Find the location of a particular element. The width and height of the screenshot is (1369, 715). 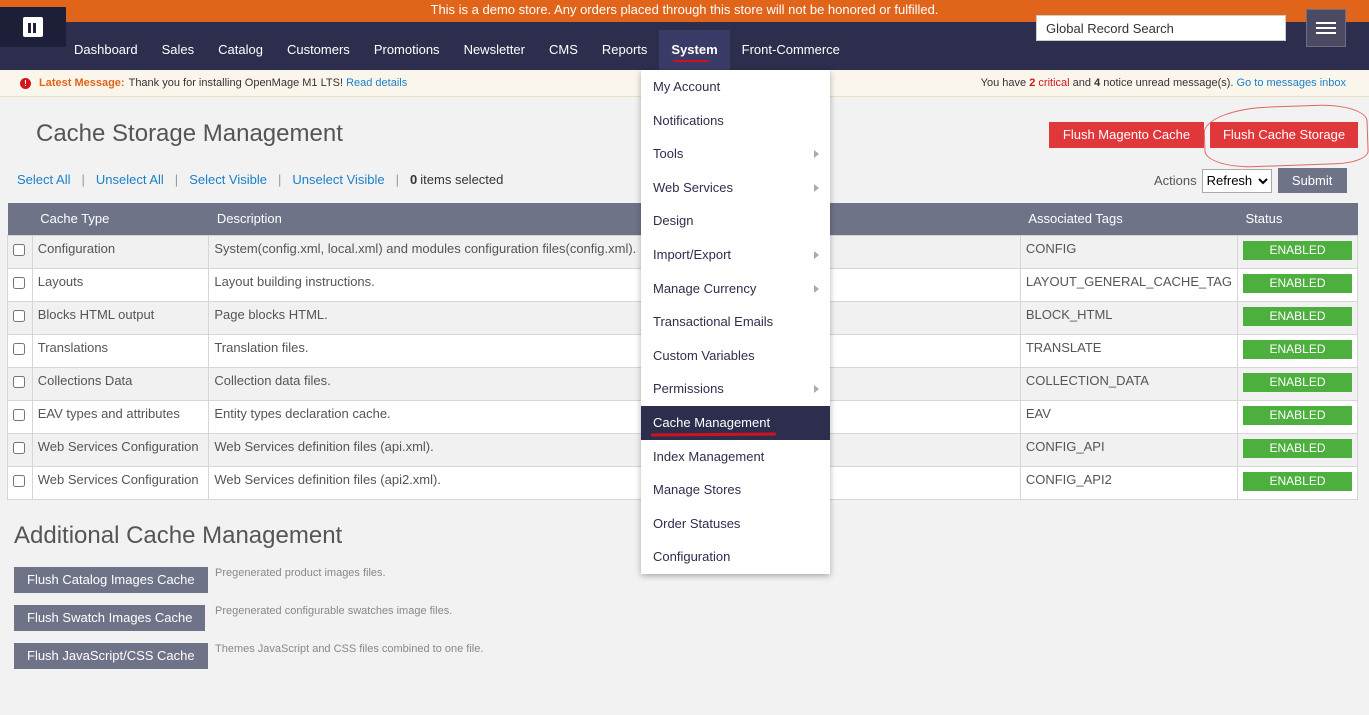

menu-item-label: Manage Currency is located at coordinates (705, 288).